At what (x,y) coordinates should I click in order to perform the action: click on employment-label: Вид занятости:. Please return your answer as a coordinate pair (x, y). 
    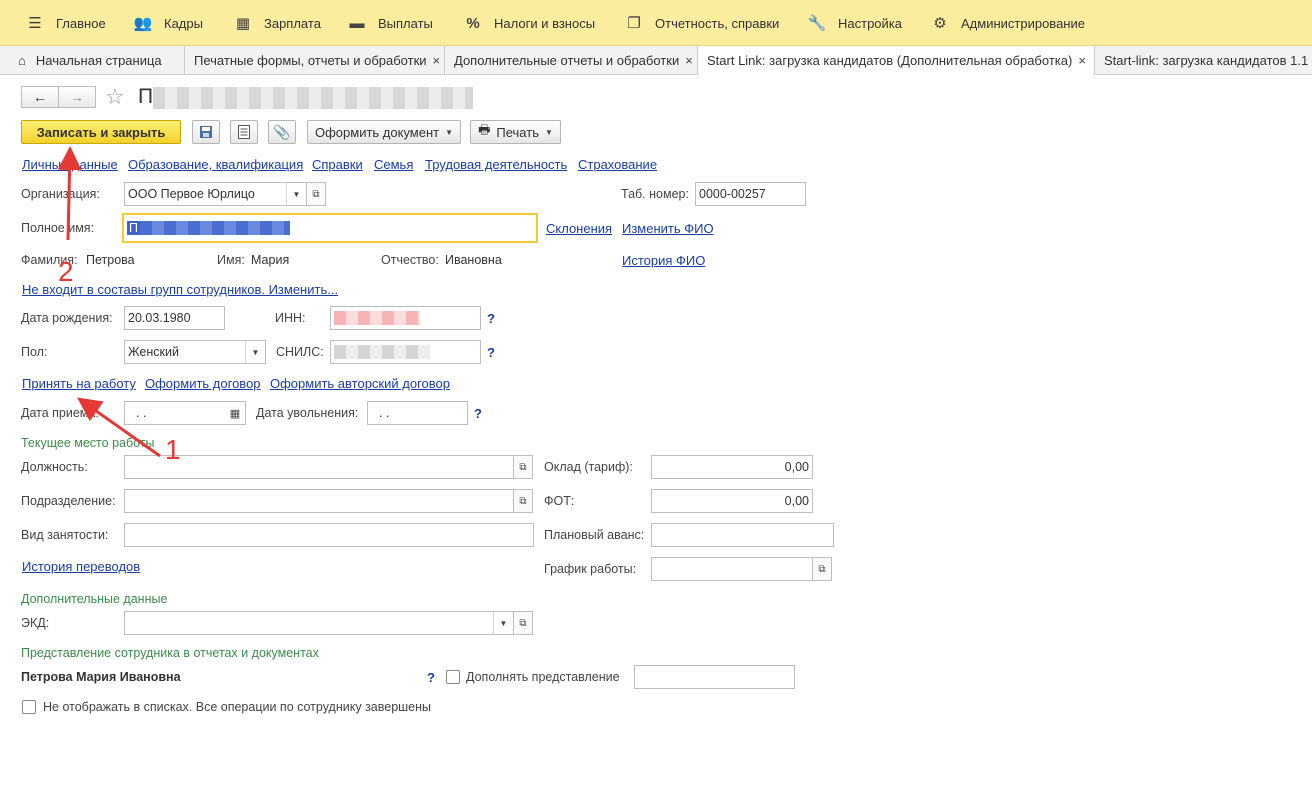
    Looking at the image, I should click on (65, 535).